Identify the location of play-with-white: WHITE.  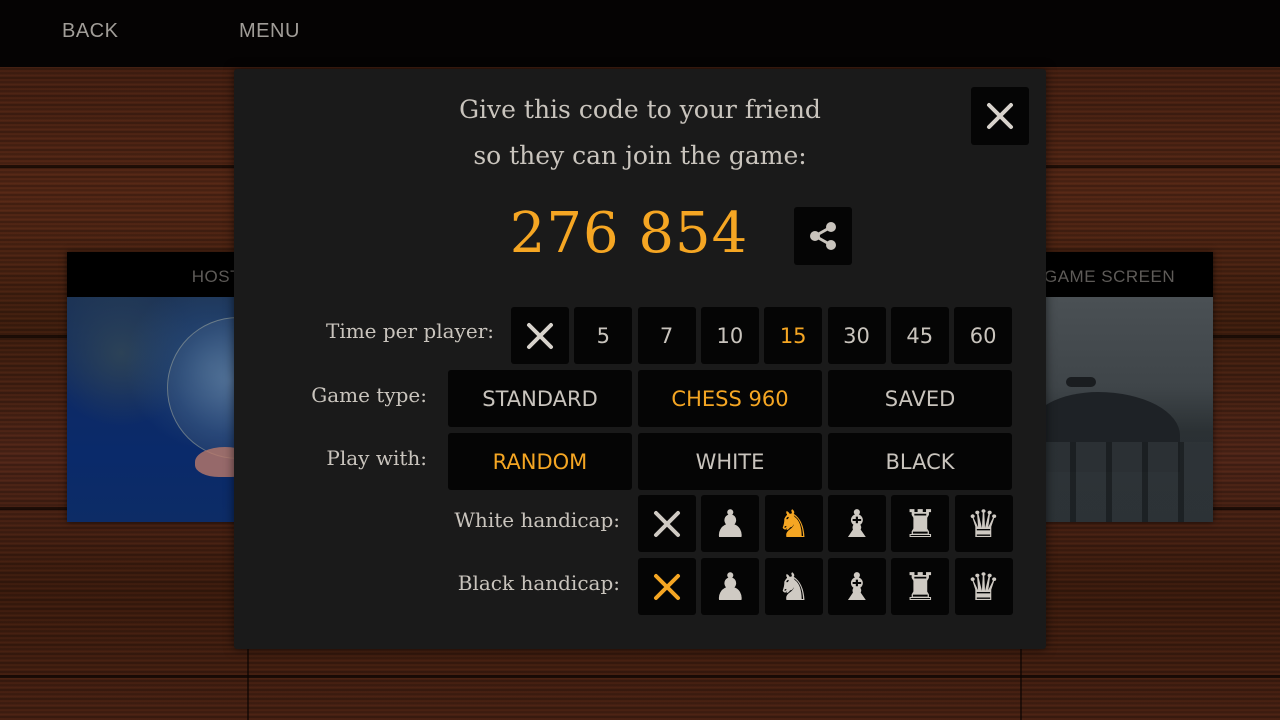
(730, 461).